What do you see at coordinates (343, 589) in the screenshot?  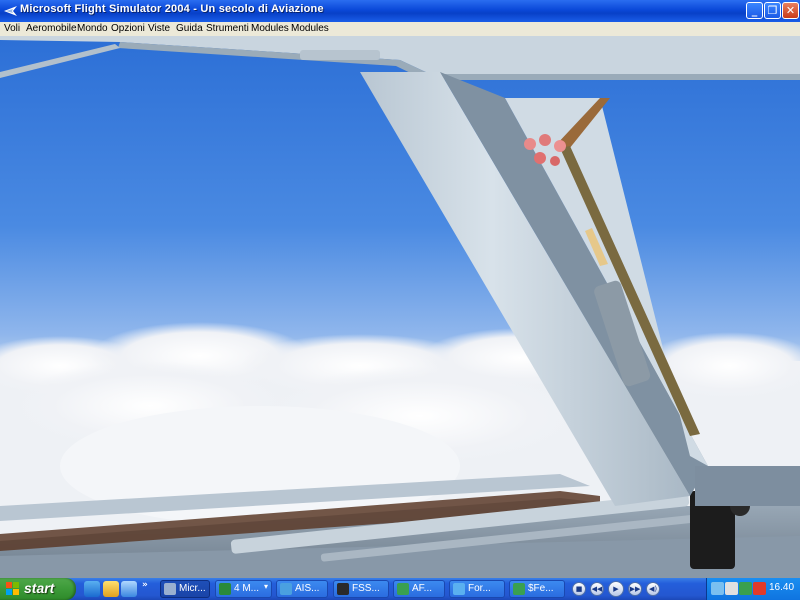 I see `monitor-icon` at bounding box center [343, 589].